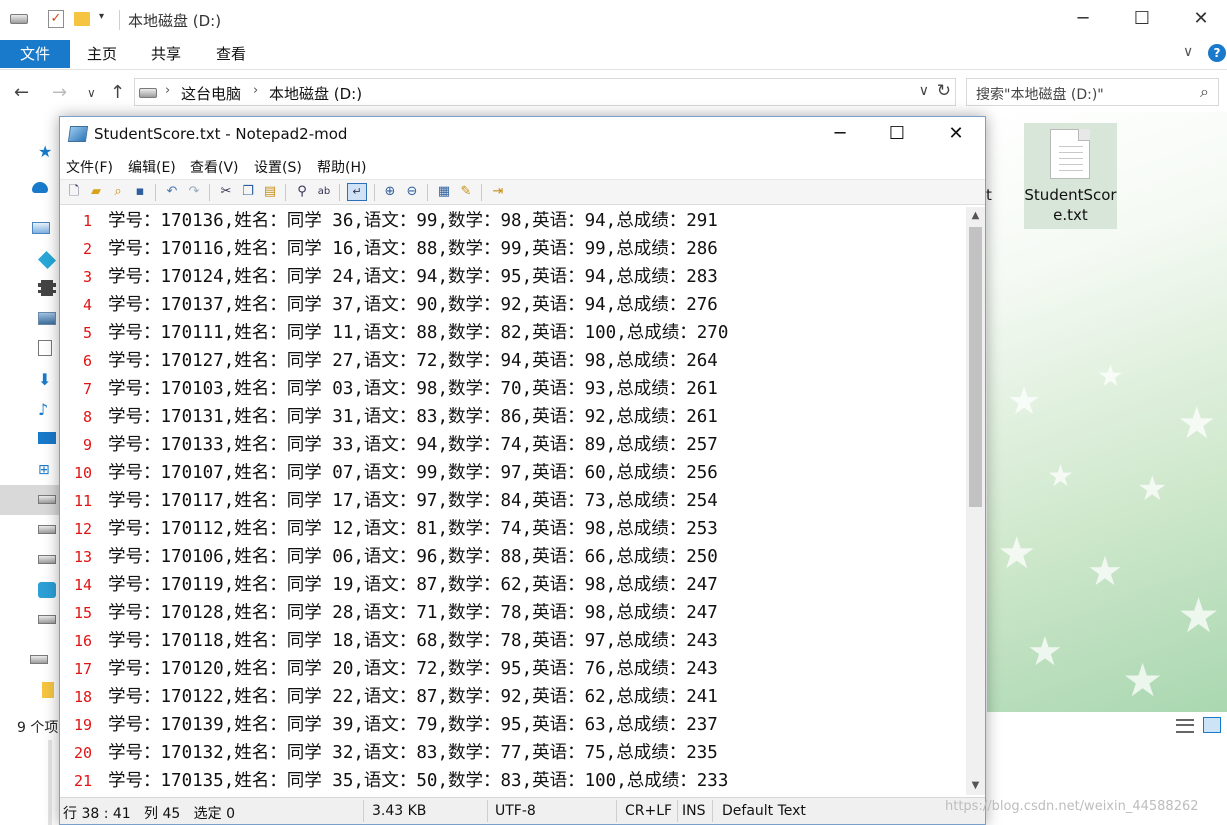 The image size is (1227, 825). Describe the element at coordinates (764, 811) in the screenshot. I see `syntax-scheme: Default Text` at that location.